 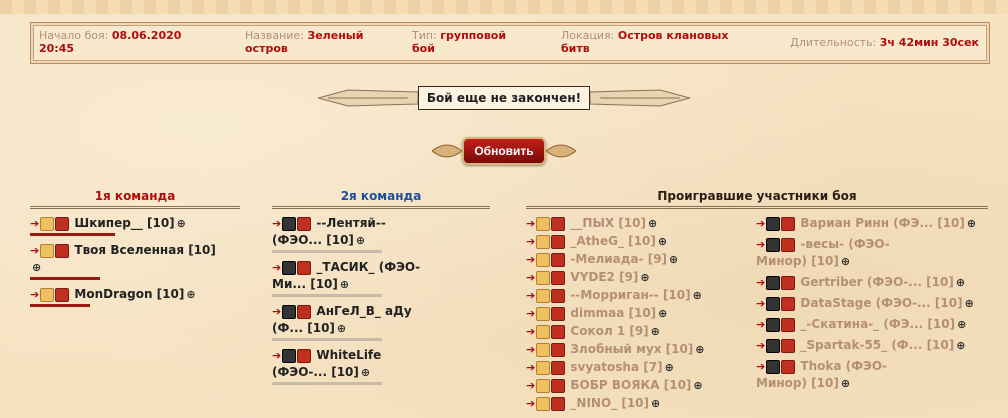 I want to click on lost-player-name: _NINO_ [10], so click(x=609, y=403).